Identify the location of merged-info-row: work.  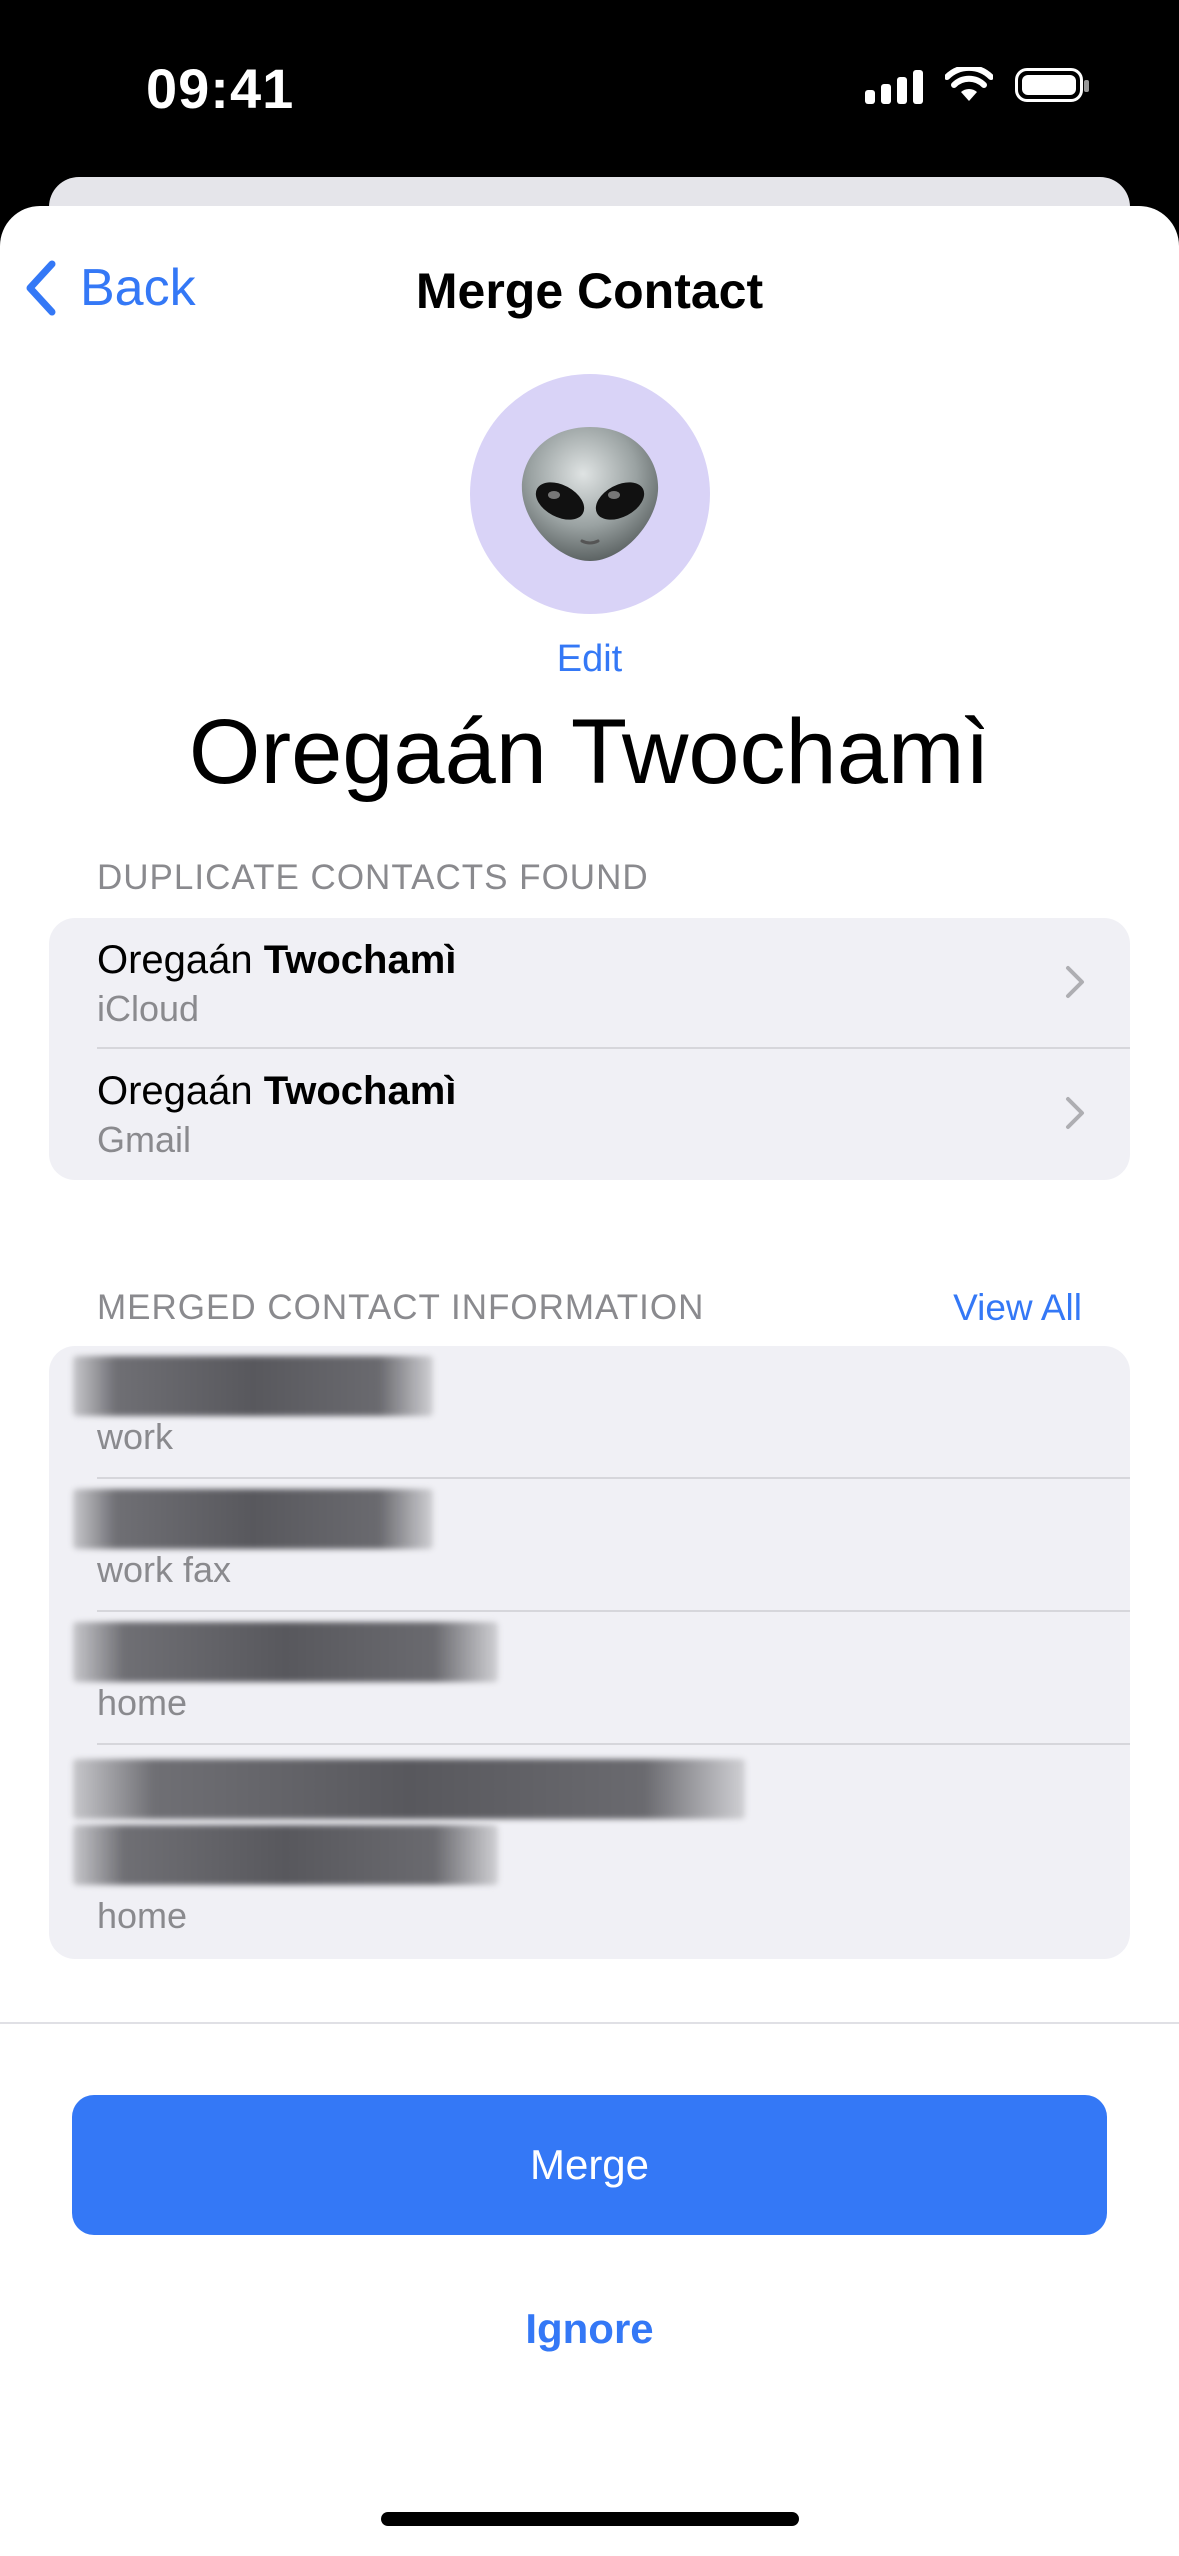
(589, 1412).